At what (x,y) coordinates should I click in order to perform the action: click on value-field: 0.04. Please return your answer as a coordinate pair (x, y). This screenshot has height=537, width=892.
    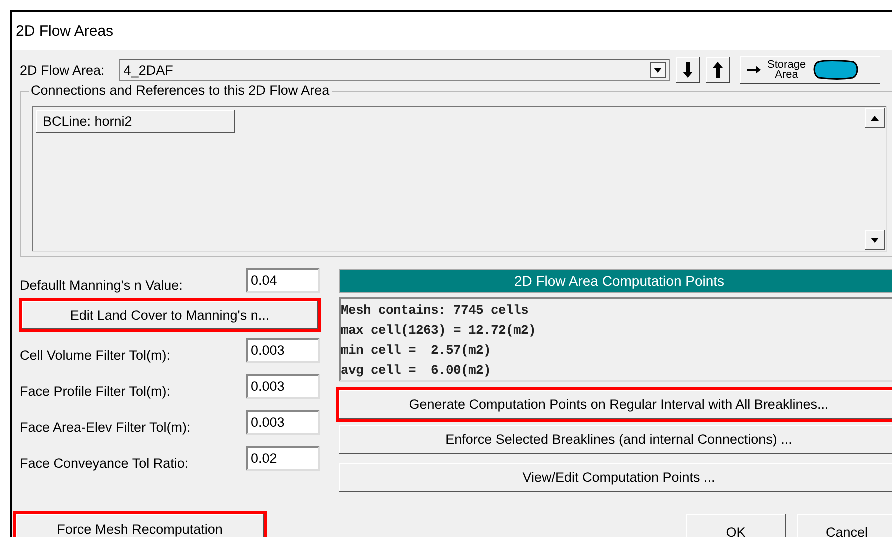
    Looking at the image, I should click on (283, 280).